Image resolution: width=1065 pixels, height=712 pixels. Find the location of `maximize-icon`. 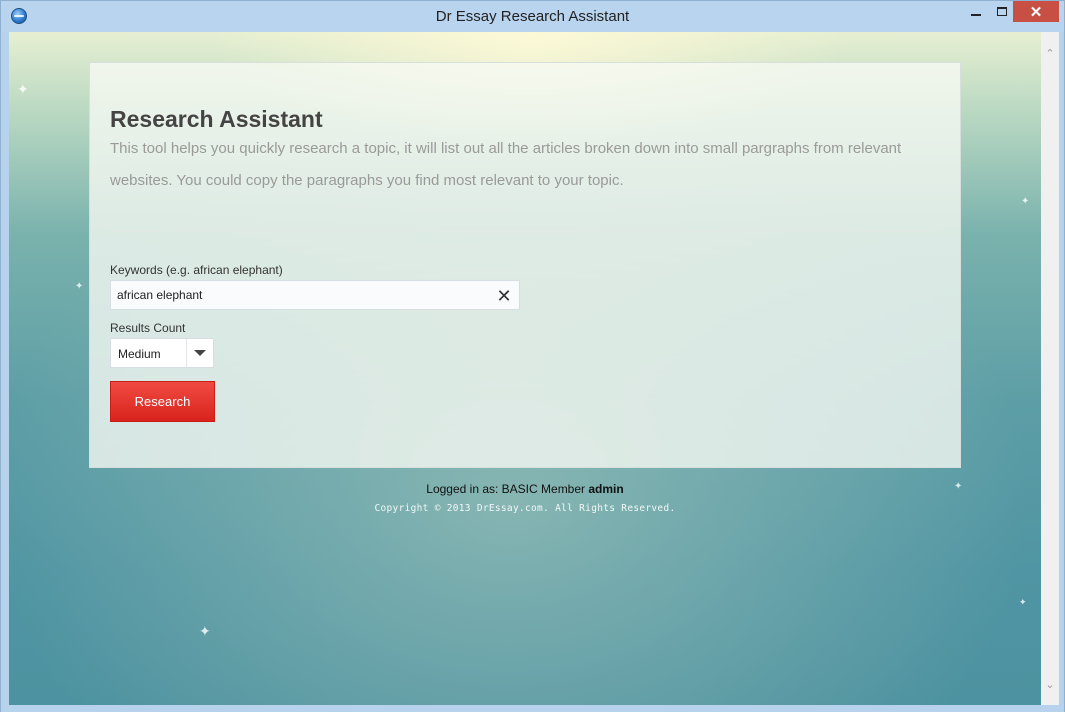

maximize-icon is located at coordinates (1001, 11).